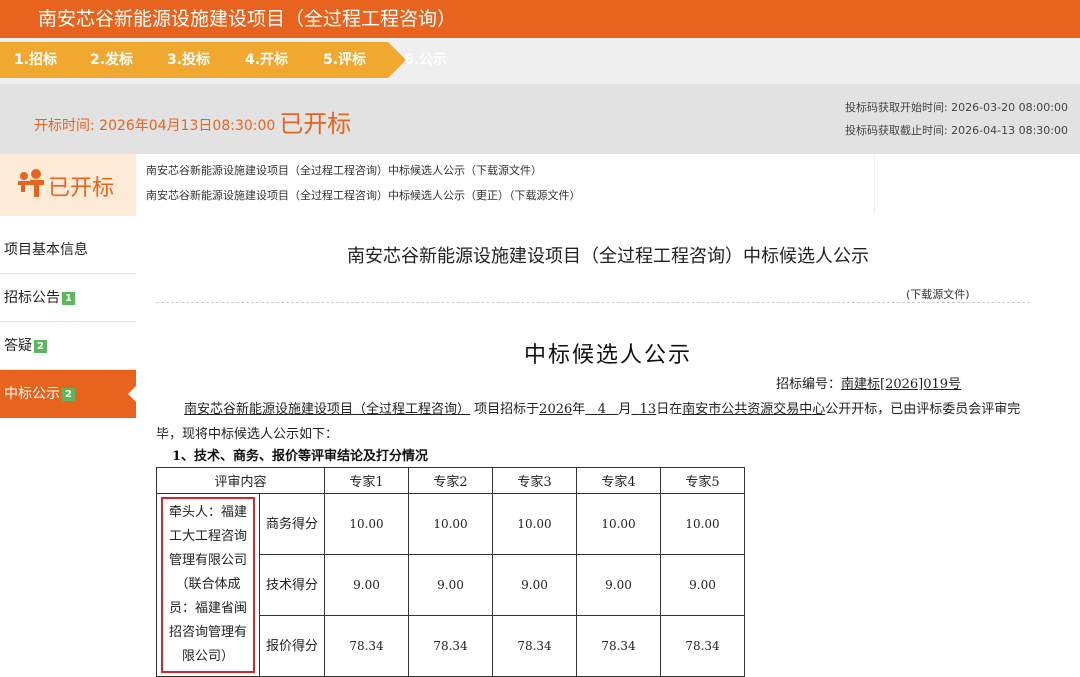 This screenshot has height=677, width=1080. Describe the element at coordinates (193, 124) in the screenshot. I see `open-time: 开标时间: 2026年04月13日08:30:00 已开标` at that location.